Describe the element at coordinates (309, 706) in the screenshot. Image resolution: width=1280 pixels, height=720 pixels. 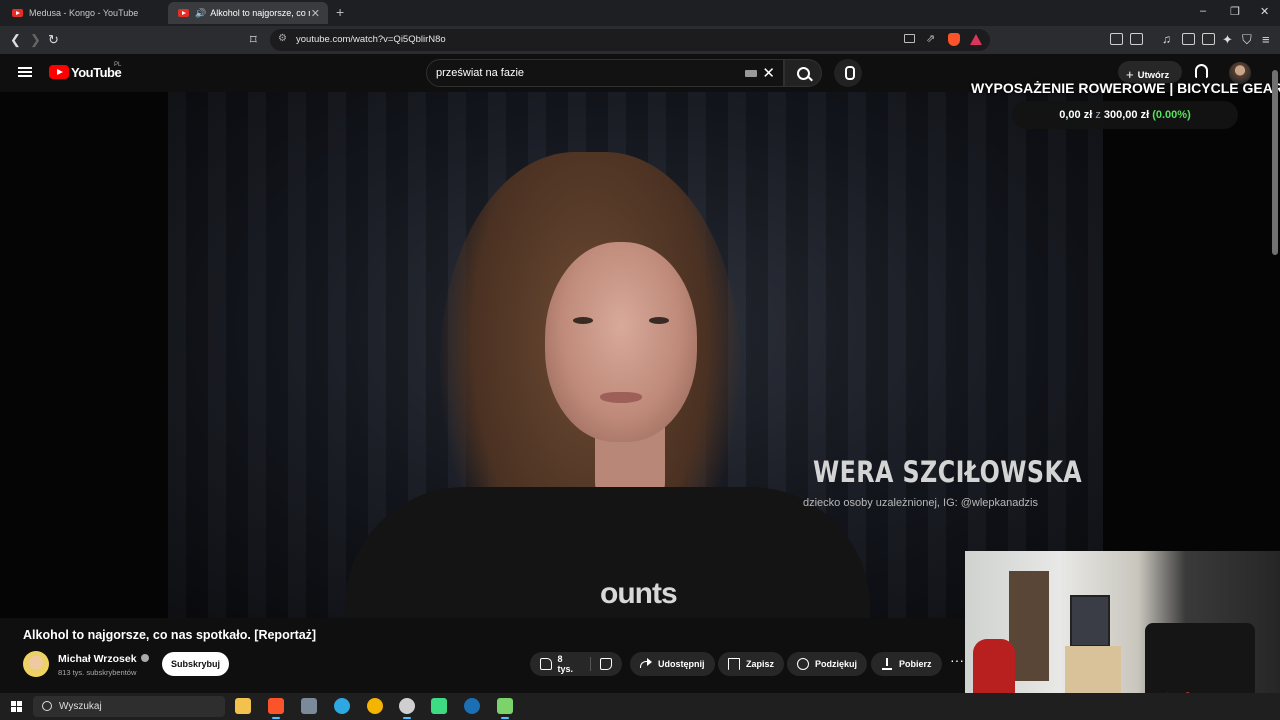
I see `store-icon` at that location.